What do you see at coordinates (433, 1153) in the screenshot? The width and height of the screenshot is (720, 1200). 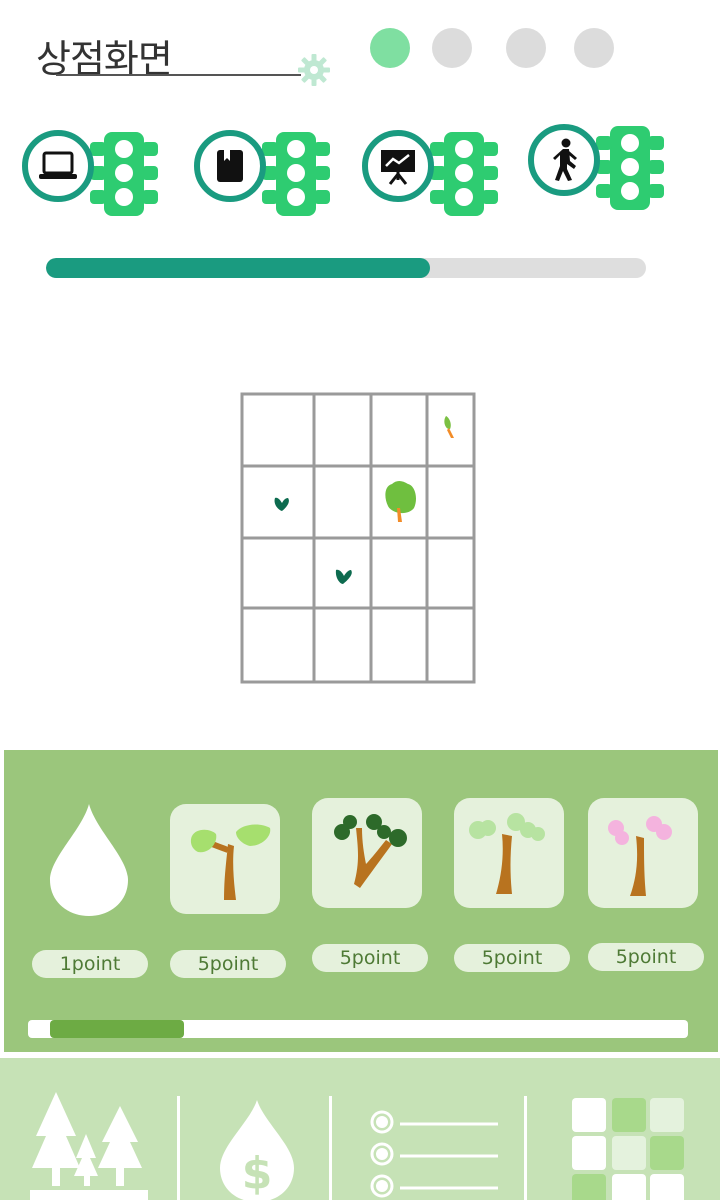 I see `list-icon` at bounding box center [433, 1153].